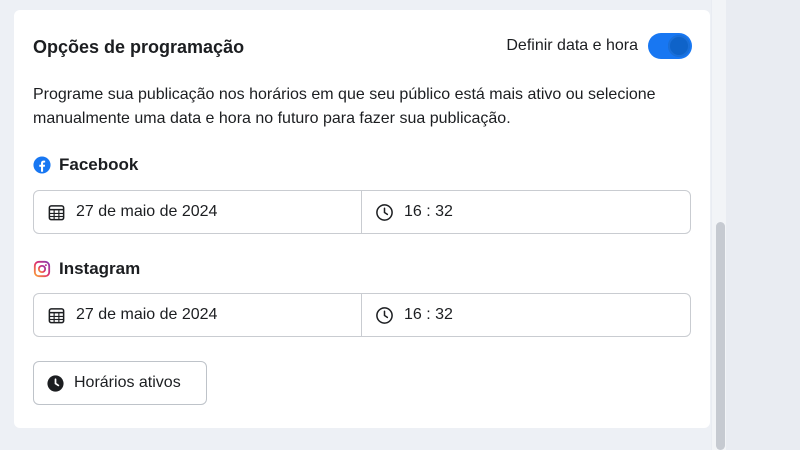  I want to click on facebook-icon, so click(42, 165).